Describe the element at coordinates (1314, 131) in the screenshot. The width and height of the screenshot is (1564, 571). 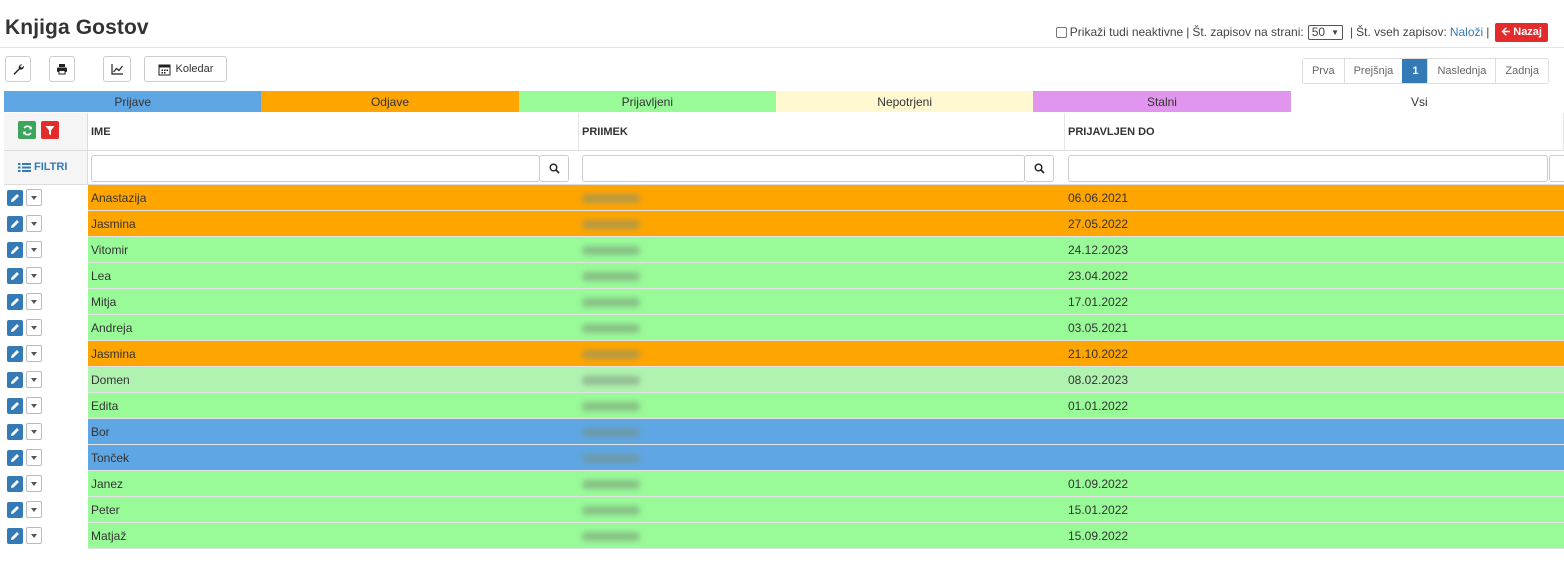
I see `column-header-prijavljen-do: PRIJAVLJEN DO` at that location.